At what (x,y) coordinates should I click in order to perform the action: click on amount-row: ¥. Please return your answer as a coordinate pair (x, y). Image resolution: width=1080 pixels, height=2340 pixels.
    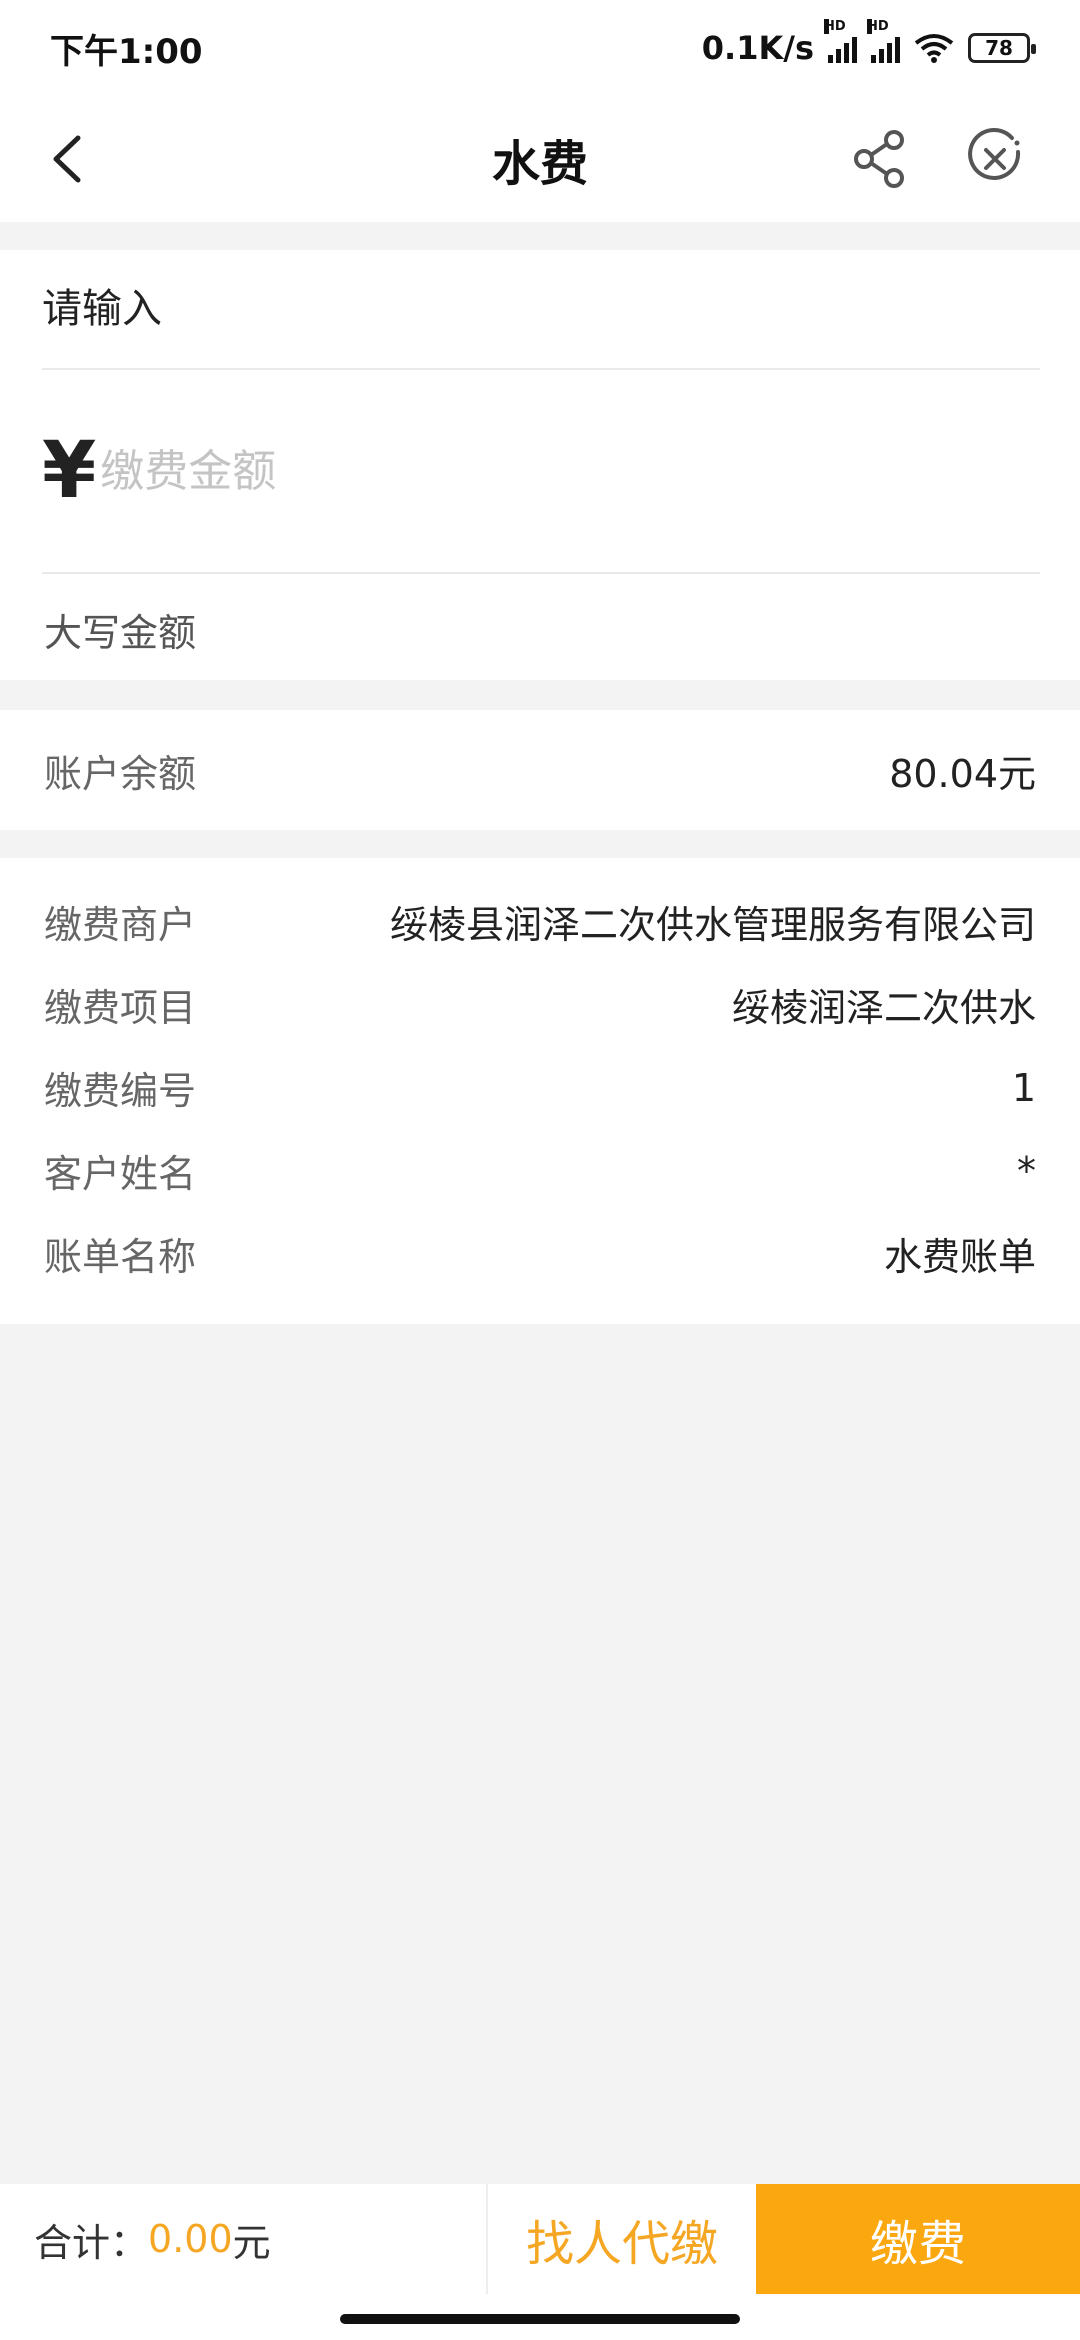
    Looking at the image, I should click on (541, 472).